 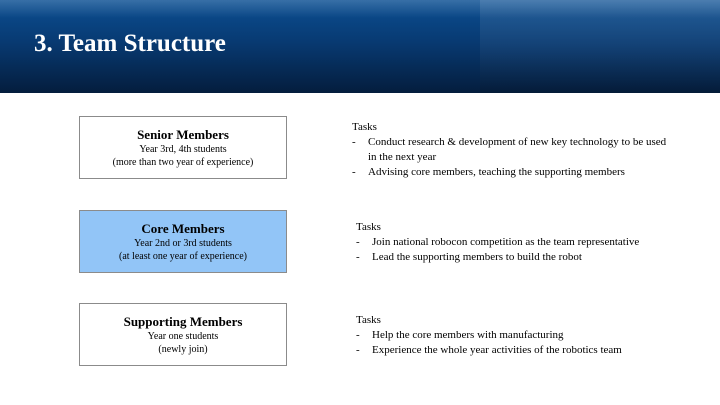 What do you see at coordinates (130, 43) in the screenshot?
I see `slide-title: 3. Team Structure` at bounding box center [130, 43].